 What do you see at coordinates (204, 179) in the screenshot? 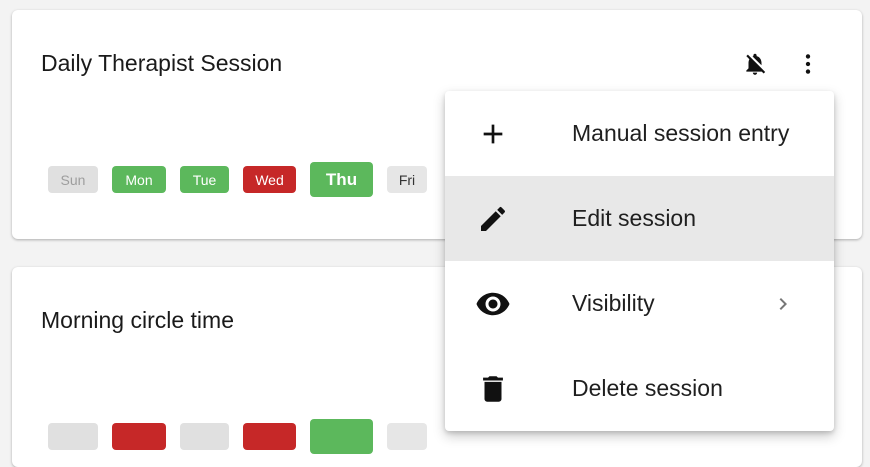
I see `day-chip-tue: Tue` at bounding box center [204, 179].